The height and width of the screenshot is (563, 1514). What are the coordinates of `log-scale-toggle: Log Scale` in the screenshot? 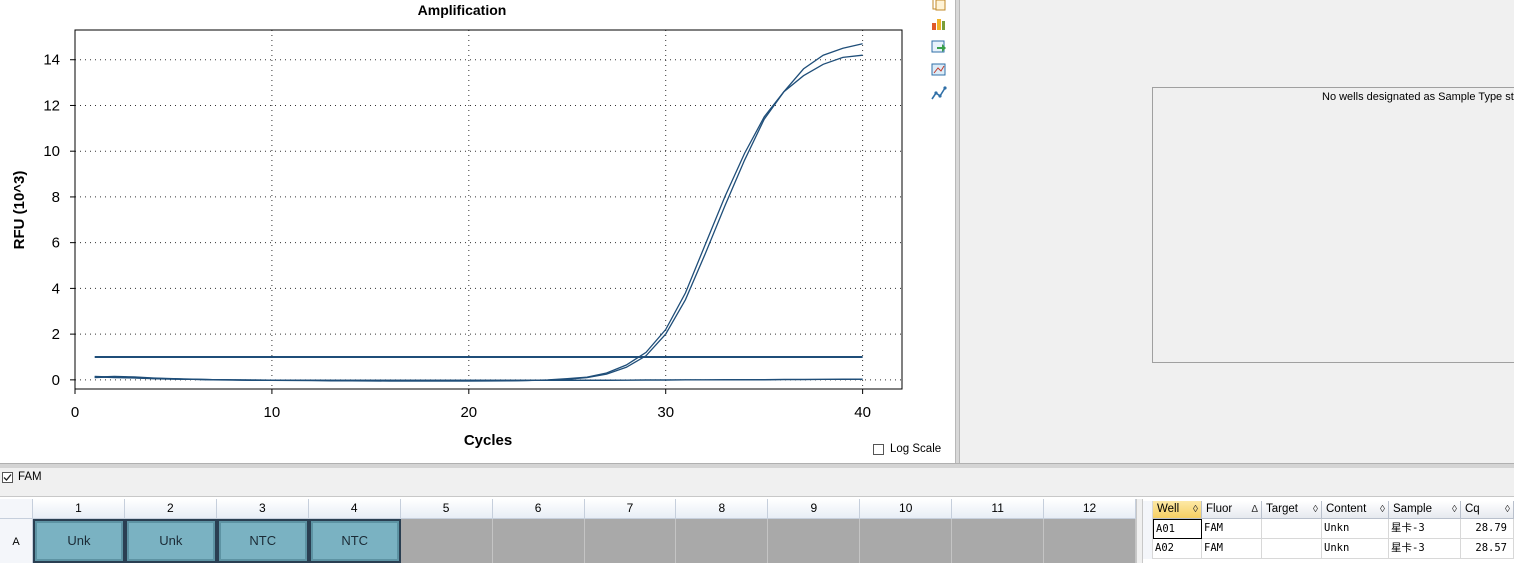 It's located at (907, 449).